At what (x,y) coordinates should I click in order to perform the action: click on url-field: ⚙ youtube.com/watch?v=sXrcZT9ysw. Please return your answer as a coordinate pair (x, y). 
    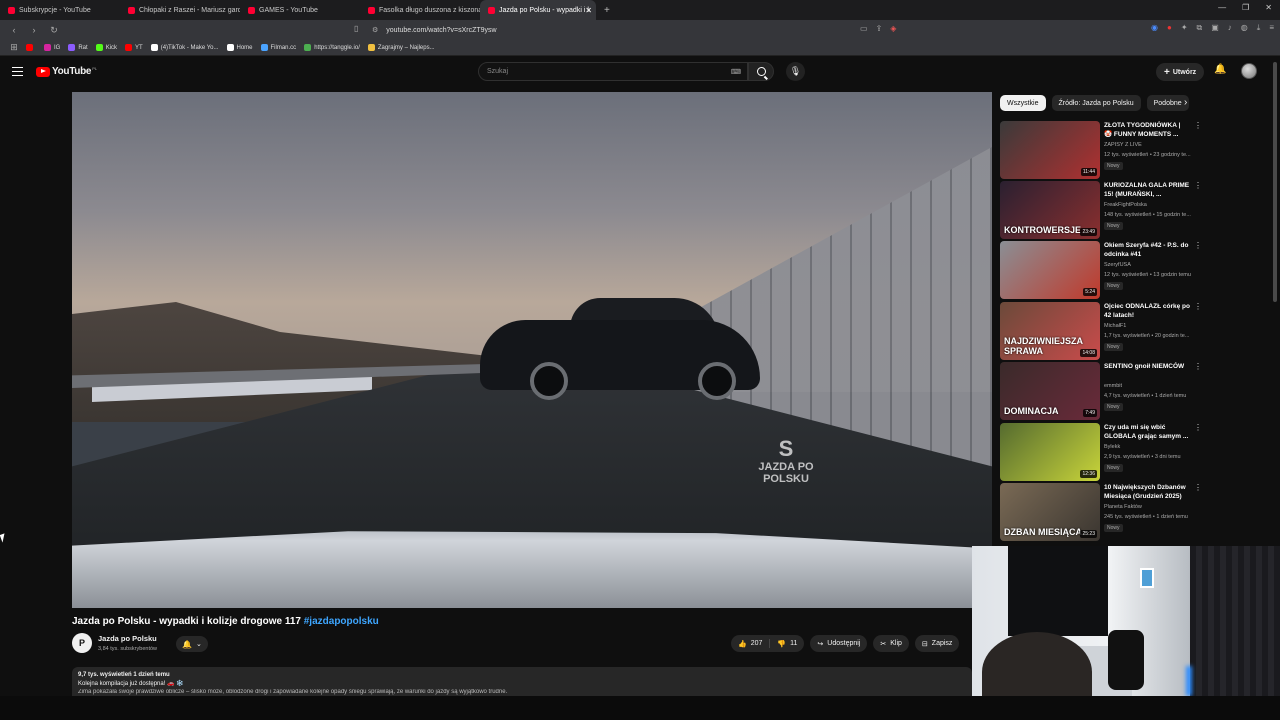
    Looking at the image, I should click on (637, 30).